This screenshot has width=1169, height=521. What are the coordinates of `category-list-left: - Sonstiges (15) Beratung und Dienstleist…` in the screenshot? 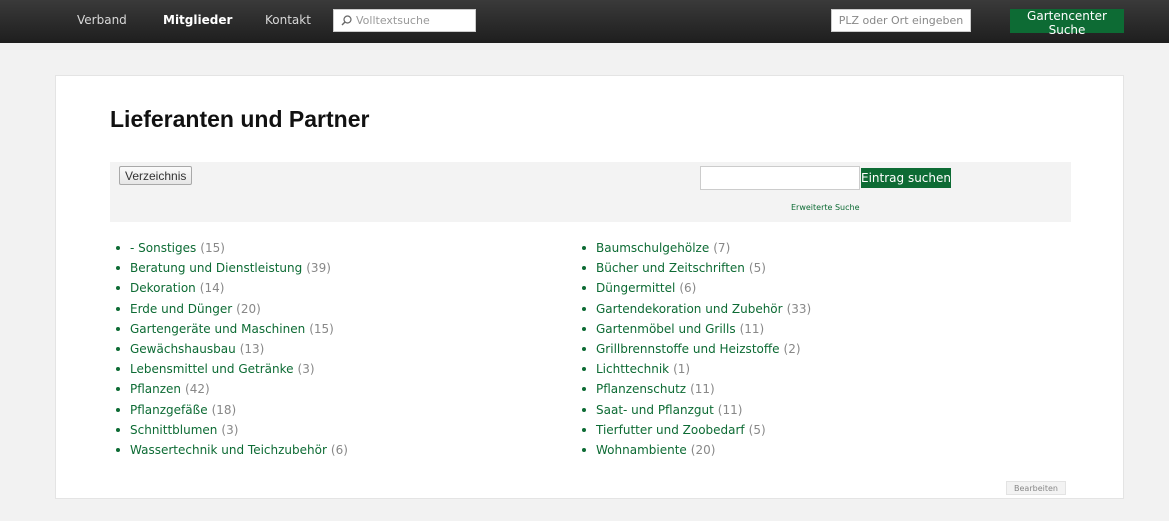 It's located at (232, 349).